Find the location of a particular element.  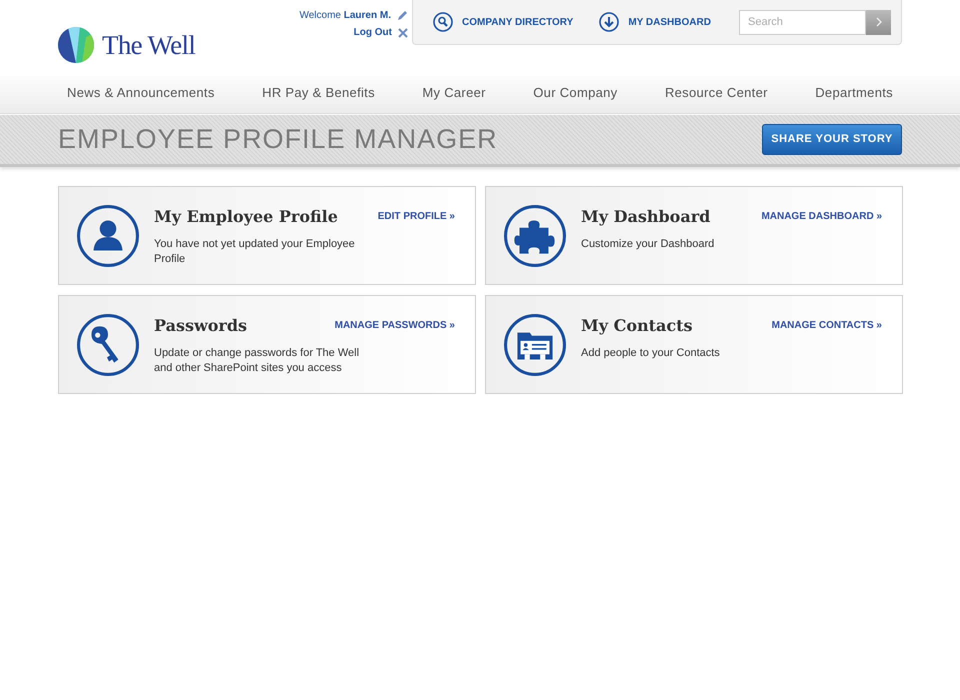

manage-dashboard-link: MANAGE DASHBOARD » is located at coordinates (821, 216).